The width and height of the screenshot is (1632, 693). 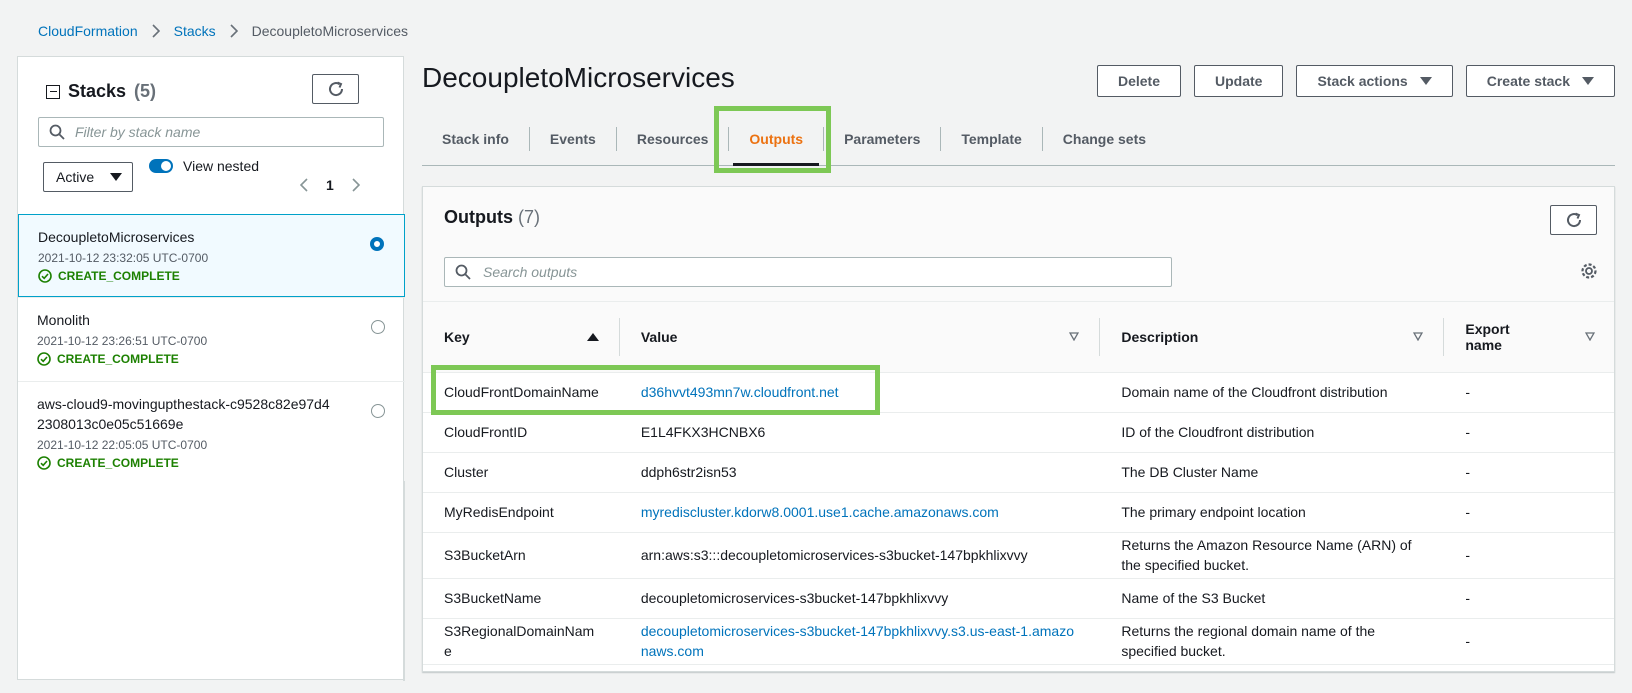 I want to click on output-description: ID of the Cloudfront distribution, so click(x=1272, y=432).